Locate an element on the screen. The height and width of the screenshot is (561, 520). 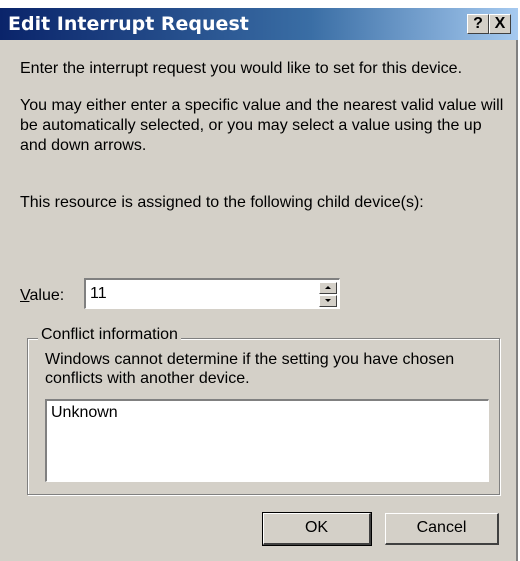
close-icon: X is located at coordinates (500, 23).